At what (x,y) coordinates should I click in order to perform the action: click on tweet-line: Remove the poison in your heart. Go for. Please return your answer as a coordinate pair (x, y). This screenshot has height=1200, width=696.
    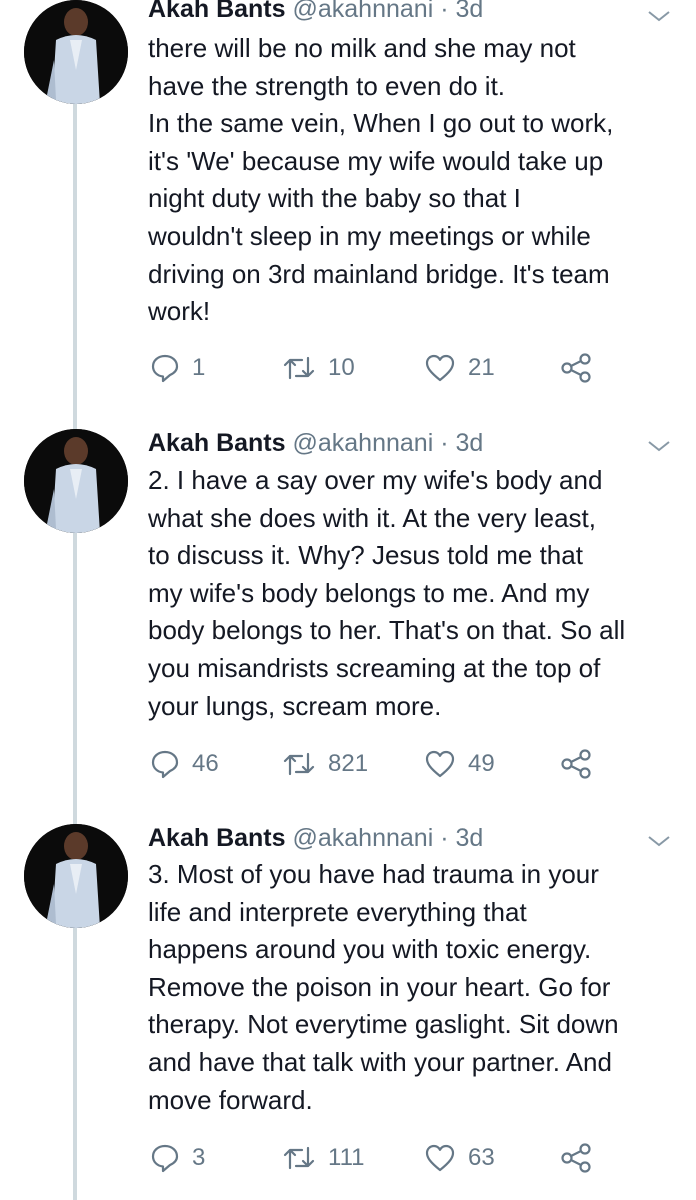
    Looking at the image, I should click on (379, 986).